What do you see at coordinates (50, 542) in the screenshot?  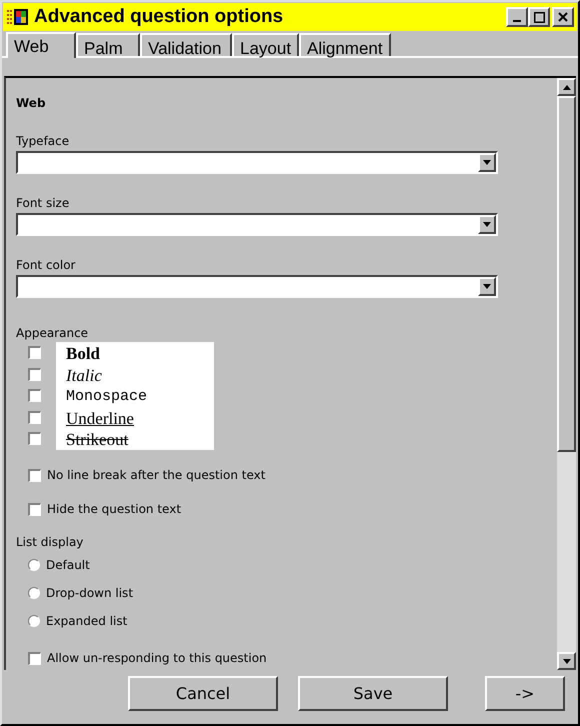 I see `field-label: List display` at bounding box center [50, 542].